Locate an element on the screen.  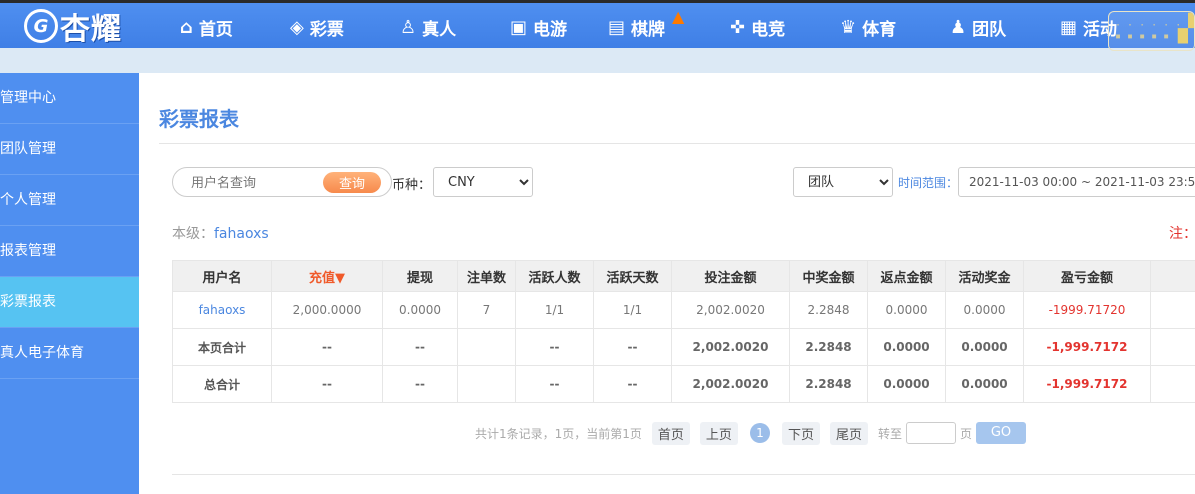
col-win-amount: 中奖金额 is located at coordinates (828, 276).